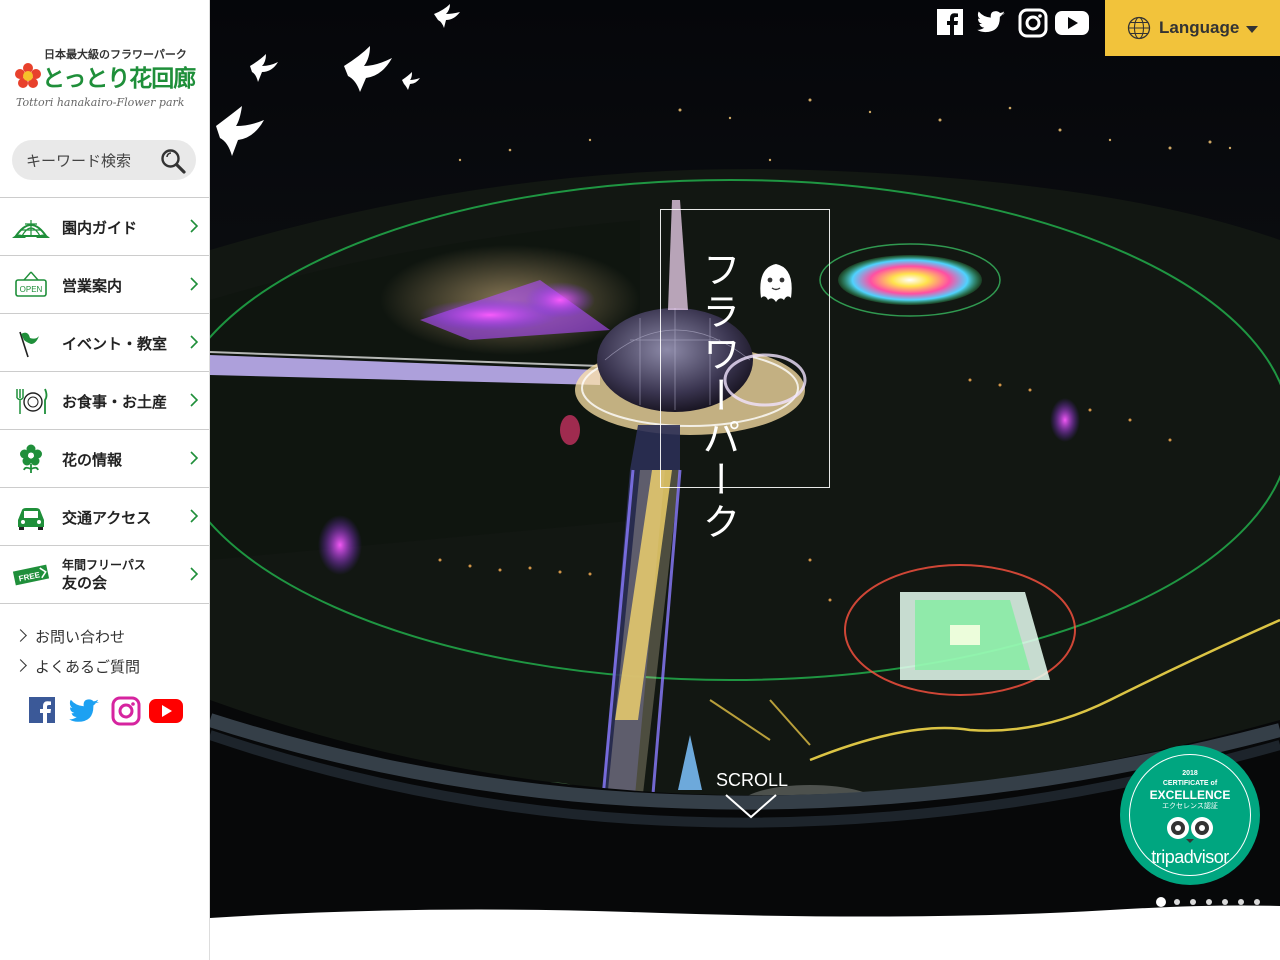  What do you see at coordinates (752, 780) in the screenshot?
I see `scroll-label: SCROLL` at bounding box center [752, 780].